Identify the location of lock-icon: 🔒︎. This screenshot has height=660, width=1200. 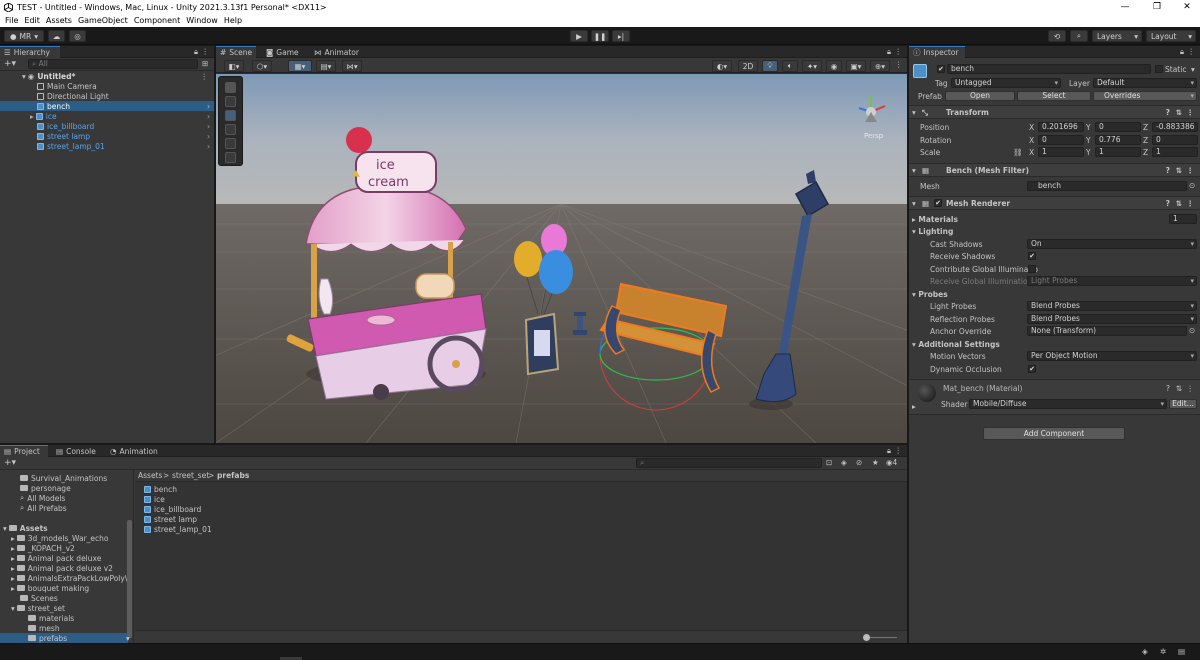
(1182, 52).